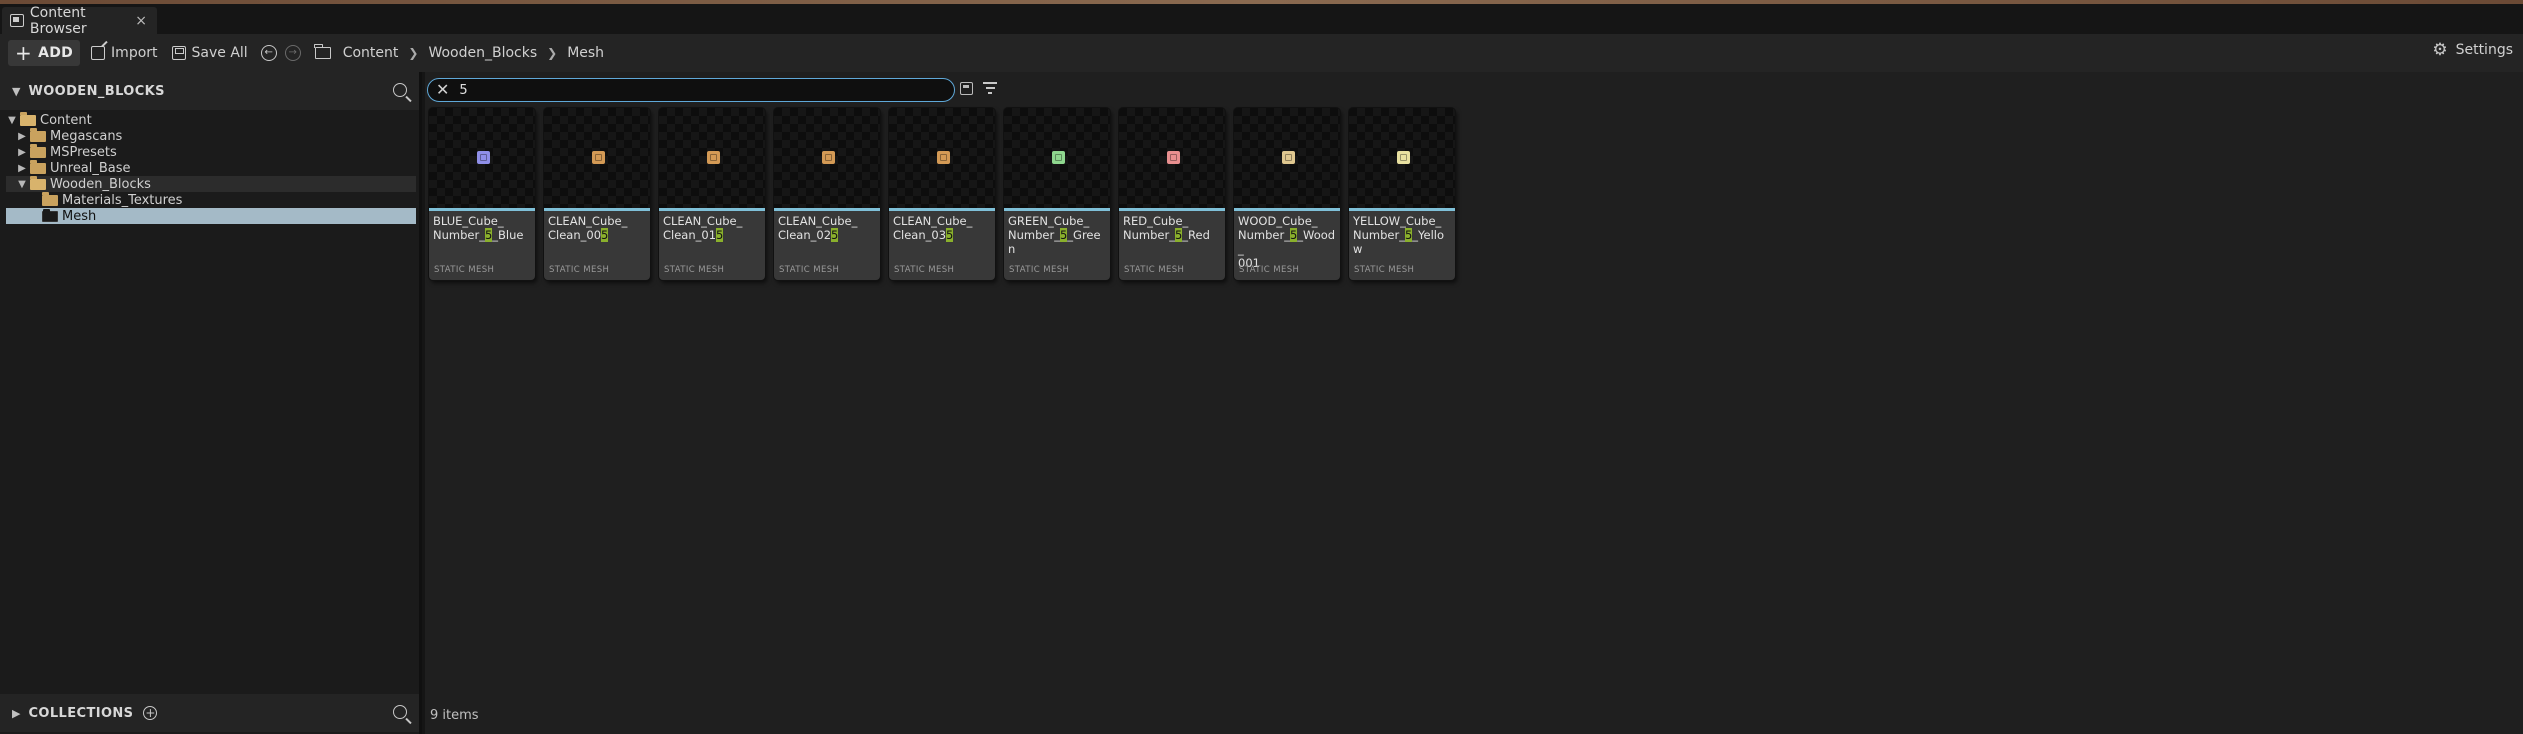 The height and width of the screenshot is (734, 2523). I want to click on back-arrow-icon: ←, so click(268, 53).